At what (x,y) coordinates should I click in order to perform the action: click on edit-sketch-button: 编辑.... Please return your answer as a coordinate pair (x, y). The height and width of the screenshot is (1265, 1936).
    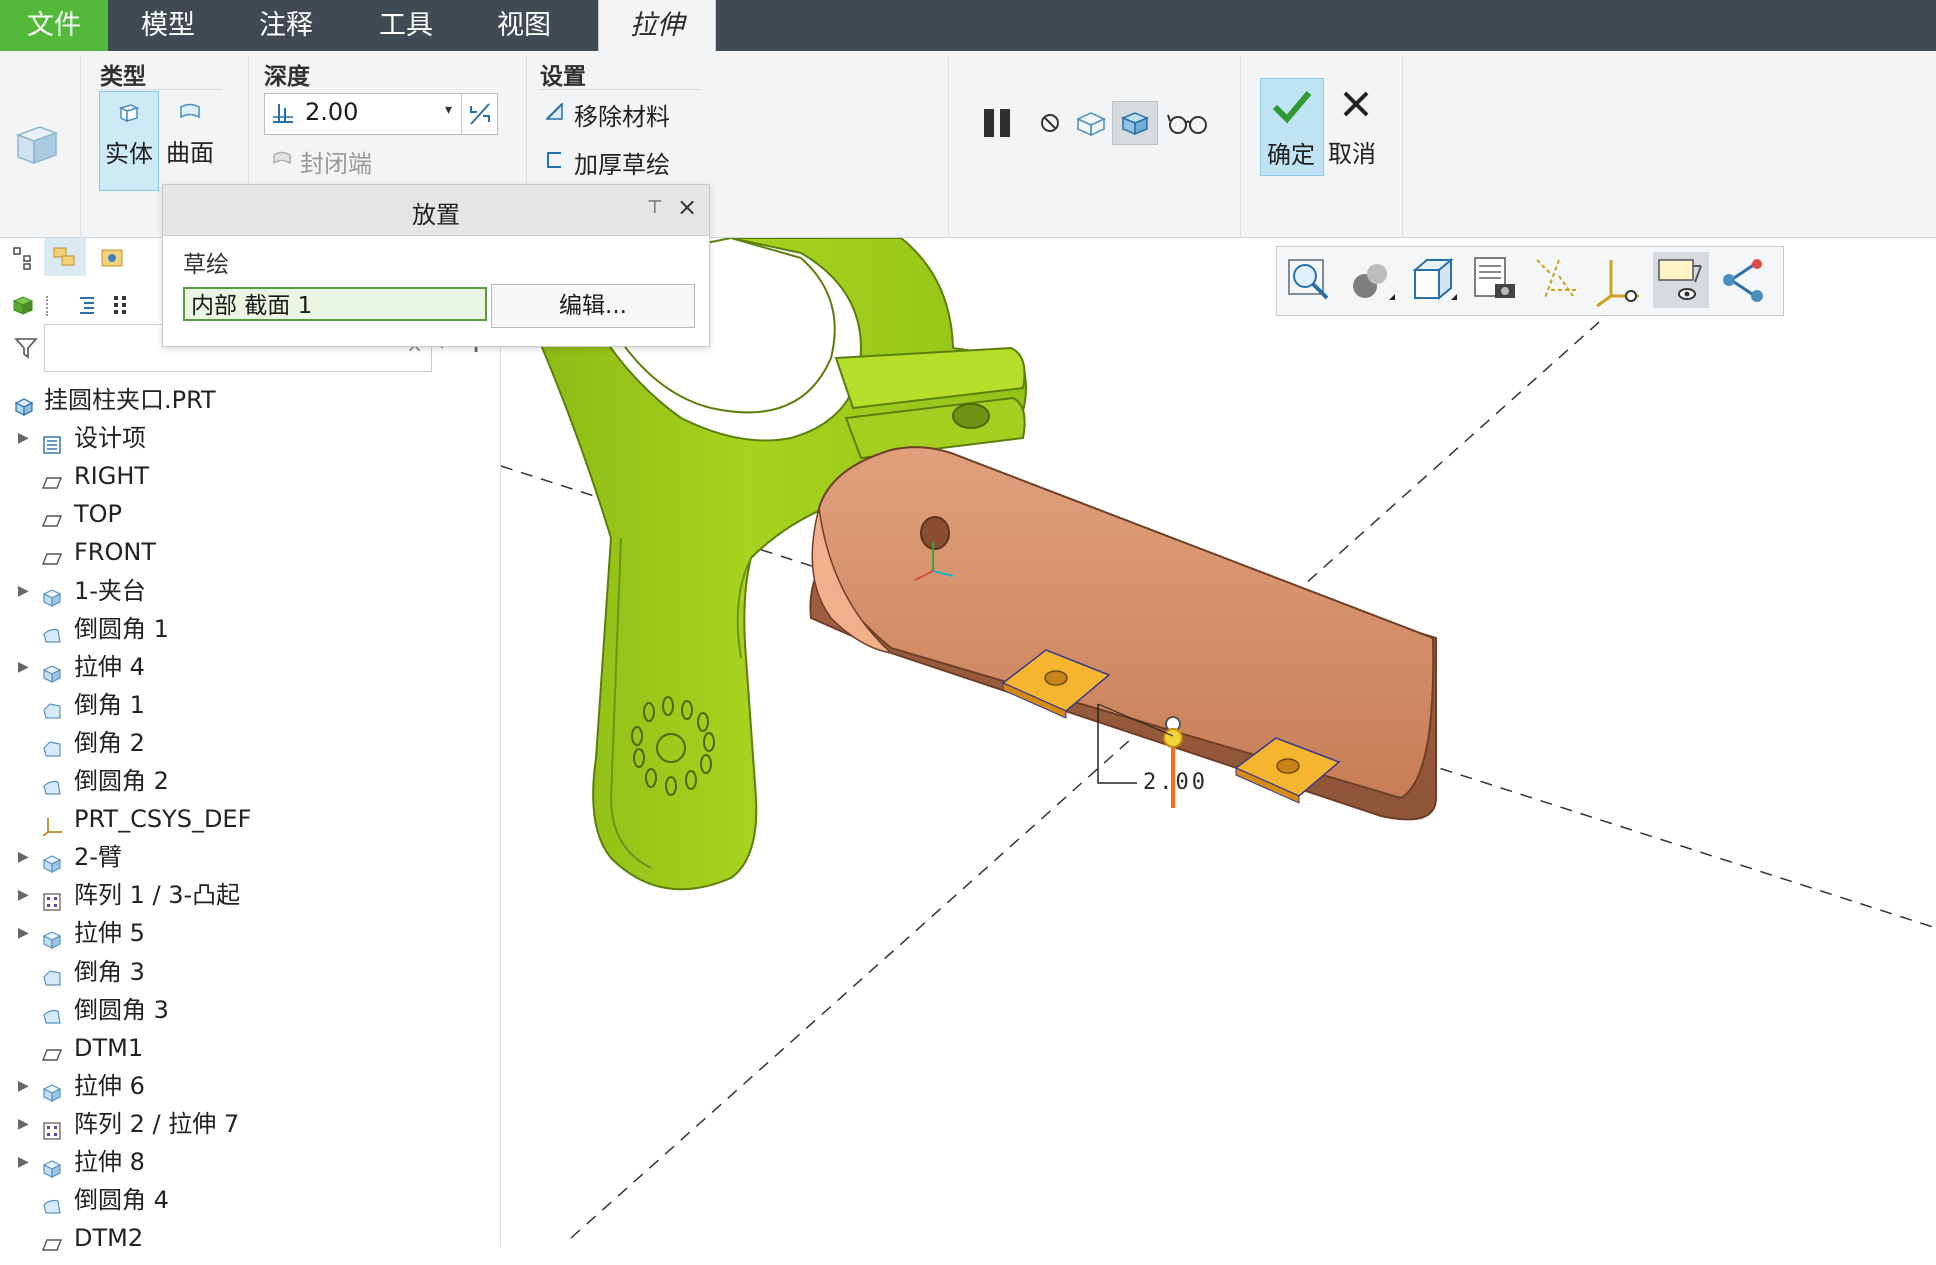
    Looking at the image, I should click on (593, 306).